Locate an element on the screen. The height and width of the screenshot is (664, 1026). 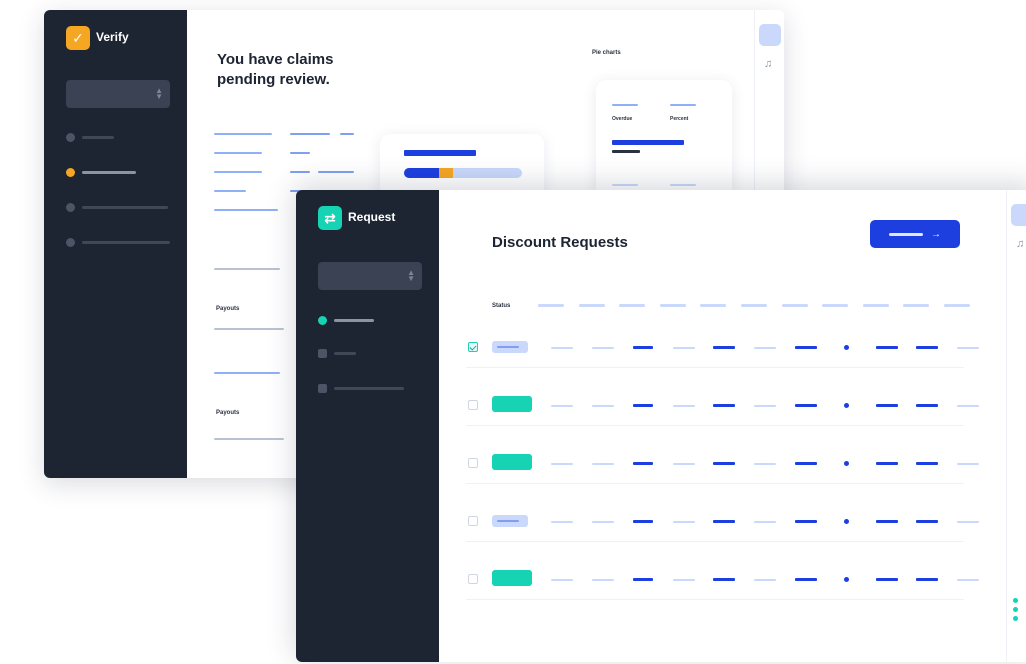
submit-button: → is located at coordinates (915, 234).